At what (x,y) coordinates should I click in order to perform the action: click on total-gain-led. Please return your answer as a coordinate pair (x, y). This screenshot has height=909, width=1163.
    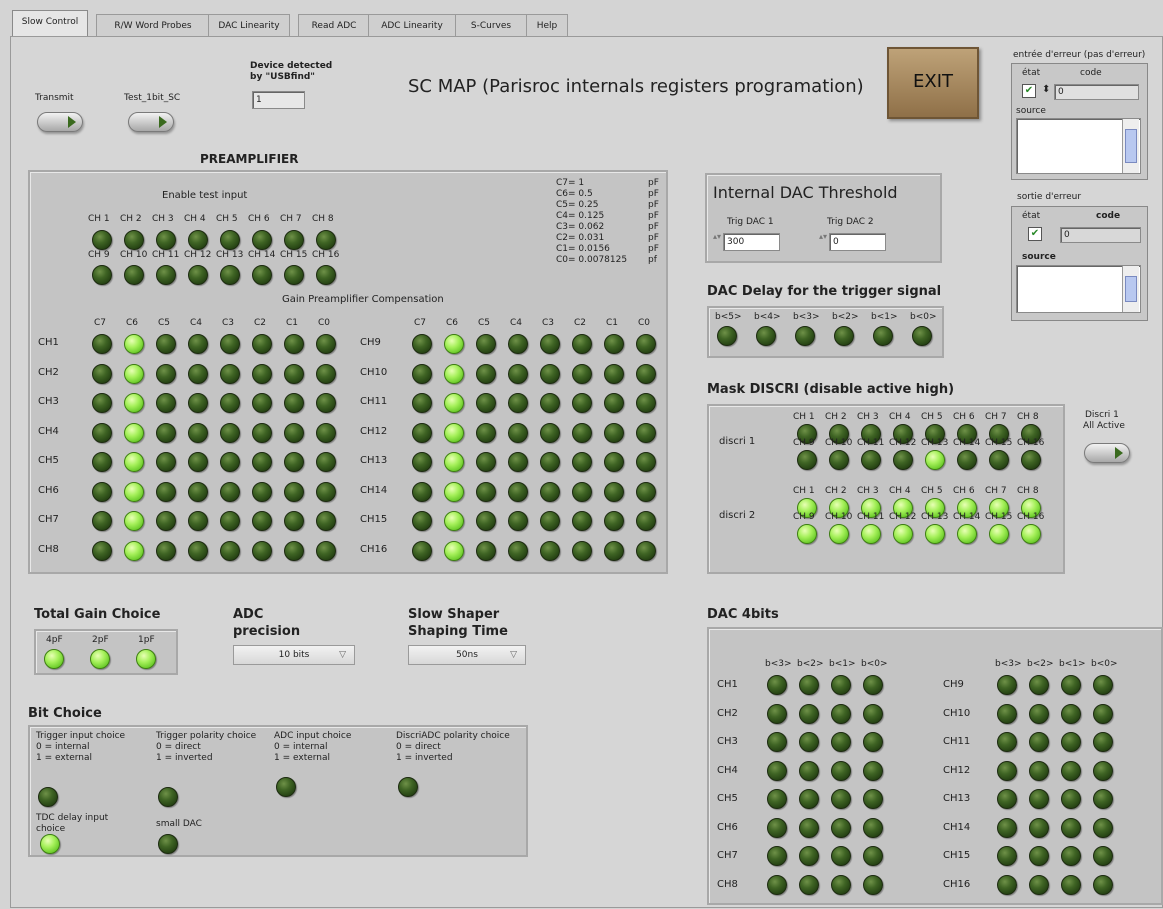
    Looking at the image, I should click on (146, 659).